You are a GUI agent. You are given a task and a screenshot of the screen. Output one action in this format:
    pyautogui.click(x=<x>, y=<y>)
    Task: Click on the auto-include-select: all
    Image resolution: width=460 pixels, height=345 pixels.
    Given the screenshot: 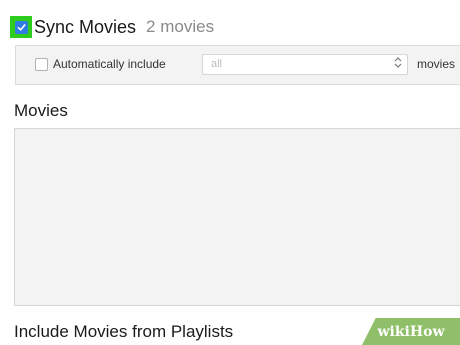 What is the action you would take?
    pyautogui.click(x=305, y=64)
    